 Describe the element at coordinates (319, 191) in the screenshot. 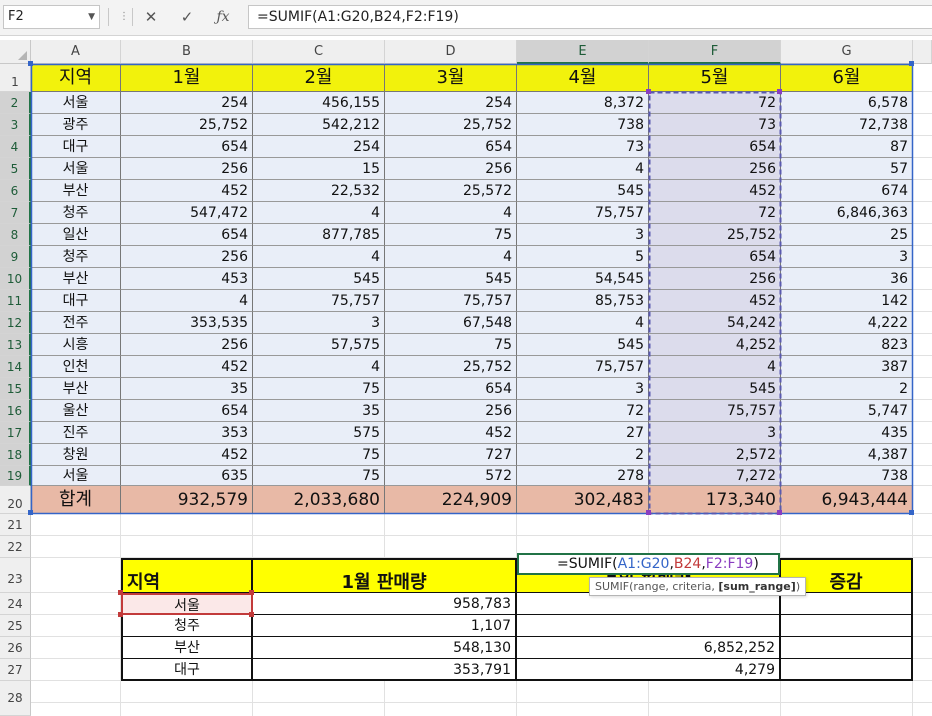

I see `value-cell: 22,532` at that location.